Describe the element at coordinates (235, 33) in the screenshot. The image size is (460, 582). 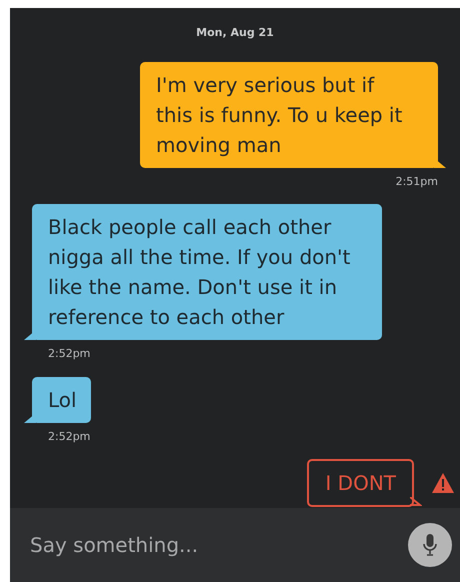
I see `date-header: Mon, Aug 21` at that location.